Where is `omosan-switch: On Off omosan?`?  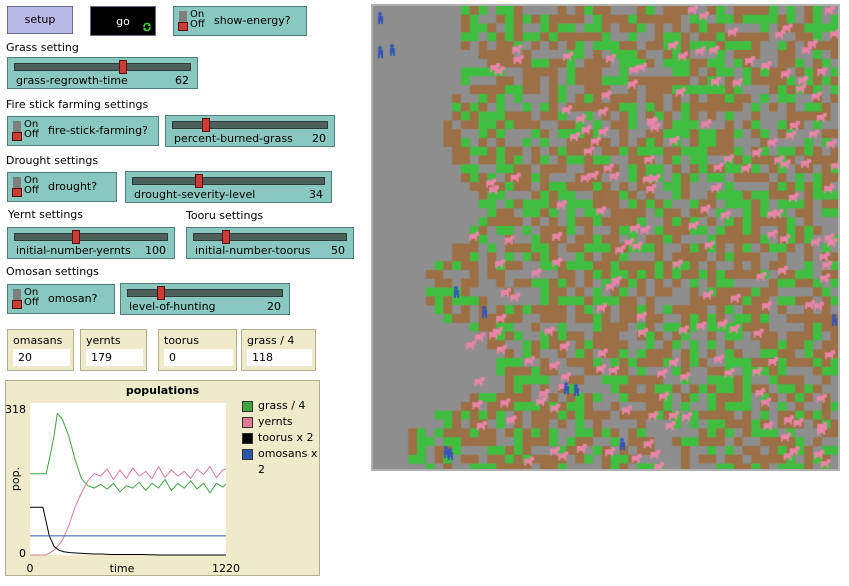 omosan-switch: On Off omosan? is located at coordinates (61, 299).